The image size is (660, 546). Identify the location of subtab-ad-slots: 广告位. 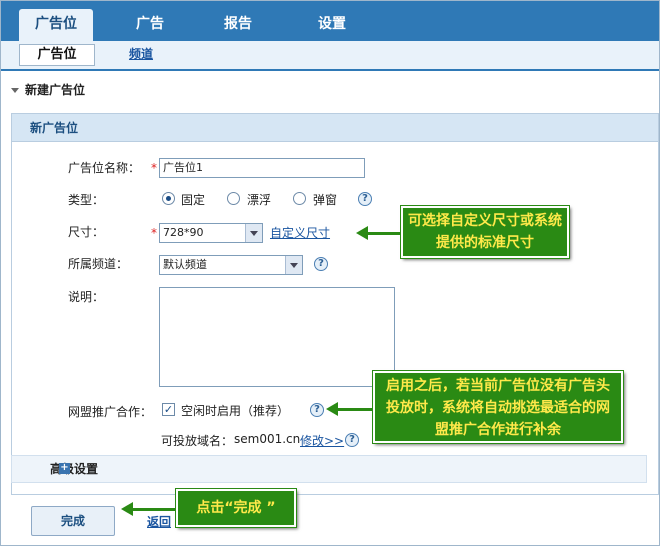
(57, 55).